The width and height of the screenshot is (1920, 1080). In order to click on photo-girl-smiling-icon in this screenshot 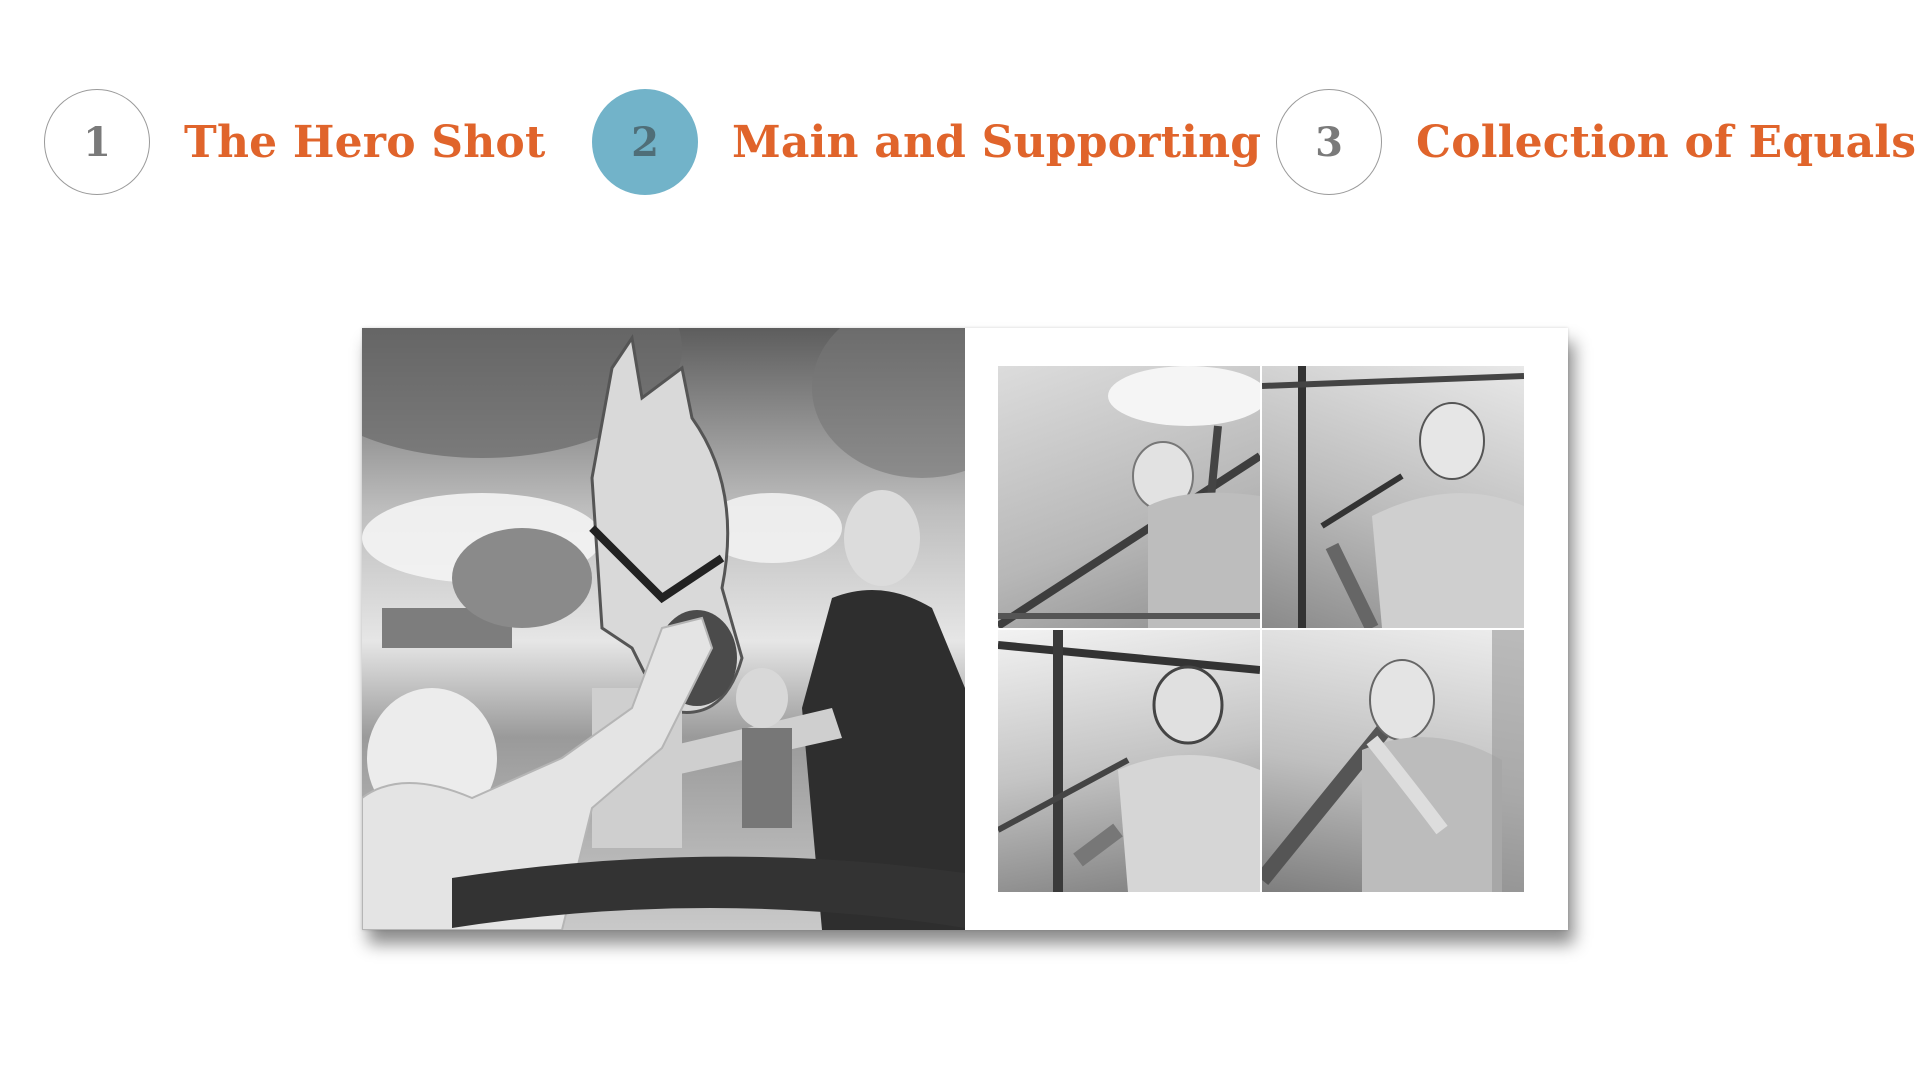, I will do `click(1393, 497)`.